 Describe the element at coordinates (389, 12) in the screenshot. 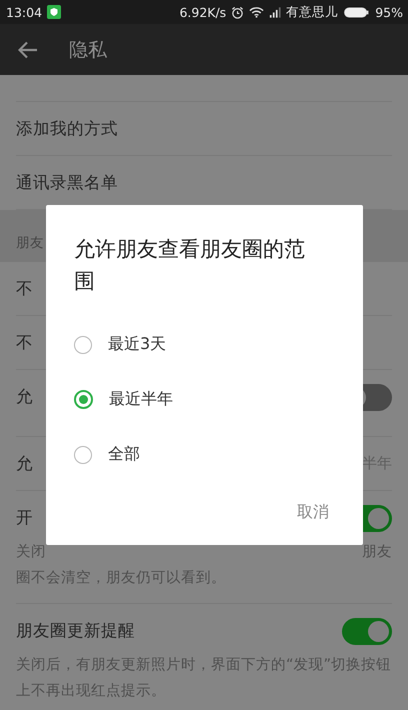

I see `battery-percent: 95%` at that location.